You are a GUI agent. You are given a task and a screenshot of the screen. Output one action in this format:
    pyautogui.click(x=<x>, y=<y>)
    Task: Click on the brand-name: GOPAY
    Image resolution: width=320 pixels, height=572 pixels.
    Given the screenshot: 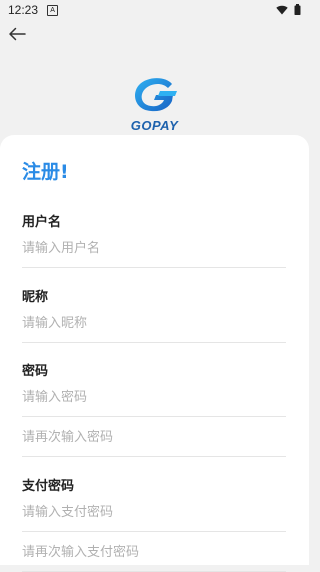 What is the action you would take?
    pyautogui.click(x=154, y=125)
    